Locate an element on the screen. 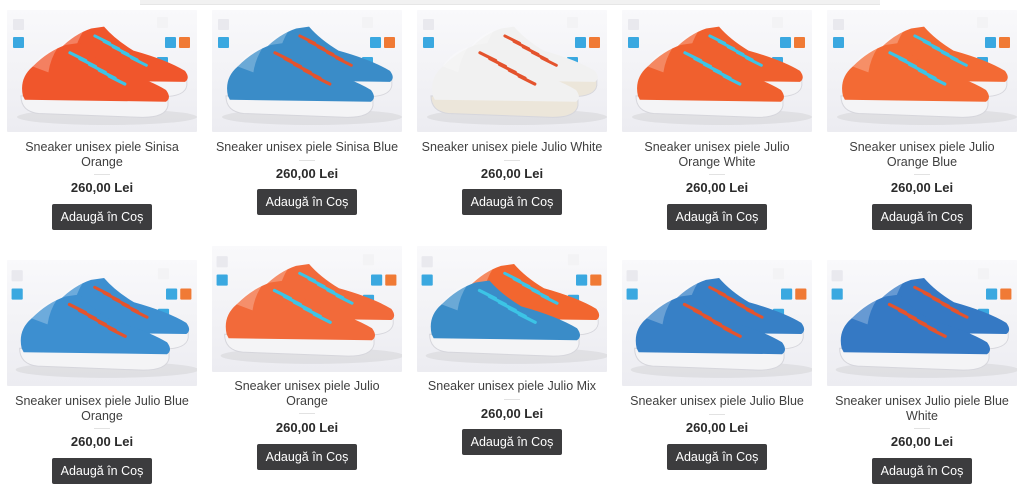 The image size is (1024, 501). product-title: Sneaker unisex piele Julio Orange White is located at coordinates (717, 155).